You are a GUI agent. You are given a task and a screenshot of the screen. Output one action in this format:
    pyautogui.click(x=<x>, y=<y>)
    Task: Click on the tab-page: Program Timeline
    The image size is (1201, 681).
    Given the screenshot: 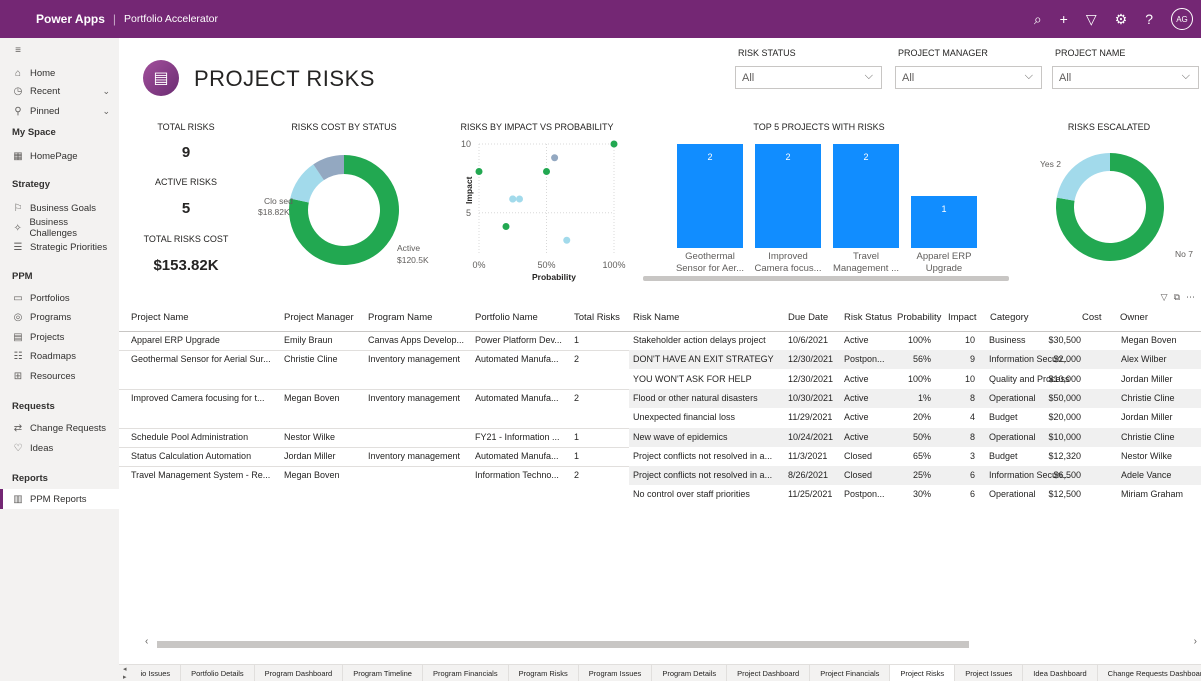 What is the action you would take?
    pyautogui.click(x=383, y=672)
    